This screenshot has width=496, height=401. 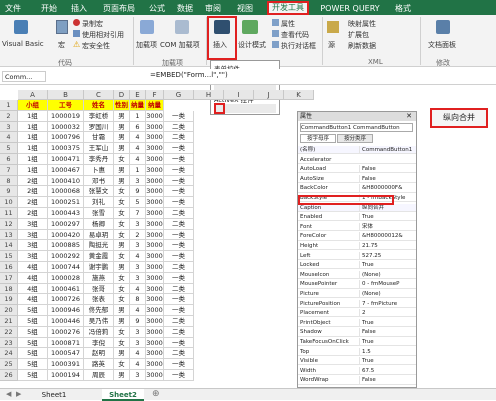 I want to click on table-cell: 1000796, so click(x=66, y=138).